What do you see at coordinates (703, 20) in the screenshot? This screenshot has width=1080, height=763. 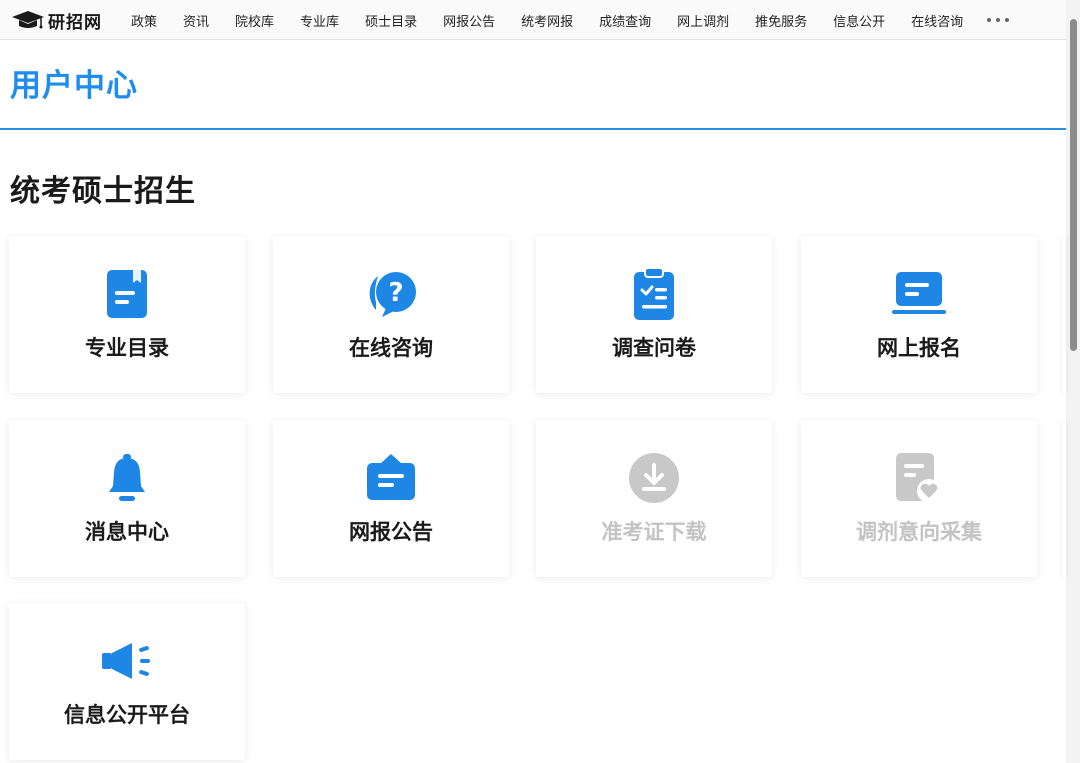 I see `nav-item-online-adjustment: 网上调剂` at bounding box center [703, 20].